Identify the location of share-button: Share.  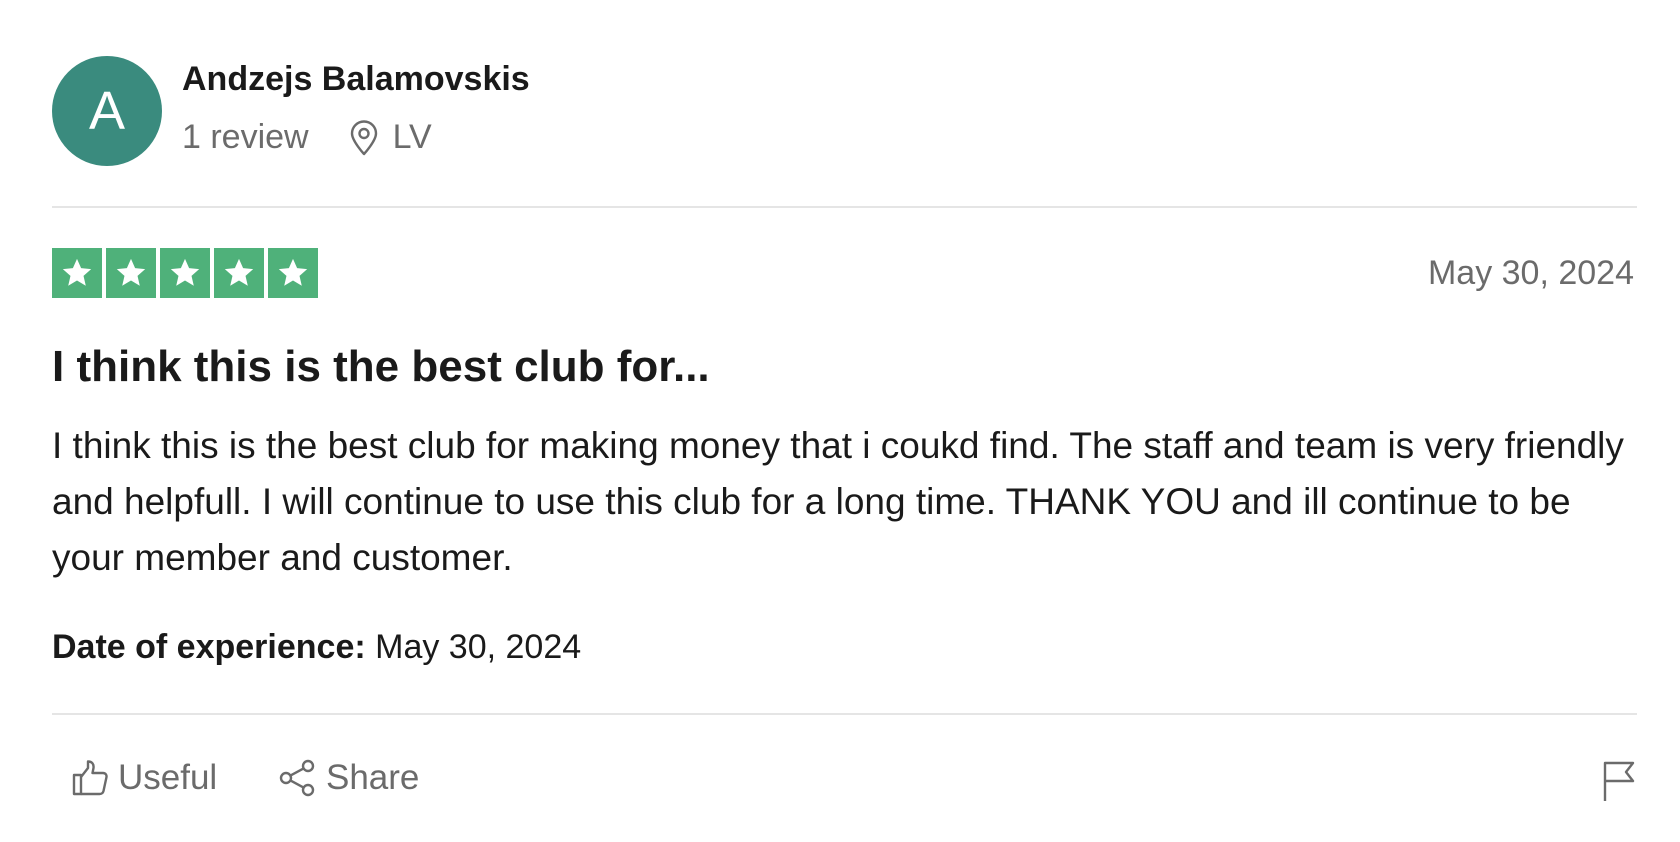
(348, 778).